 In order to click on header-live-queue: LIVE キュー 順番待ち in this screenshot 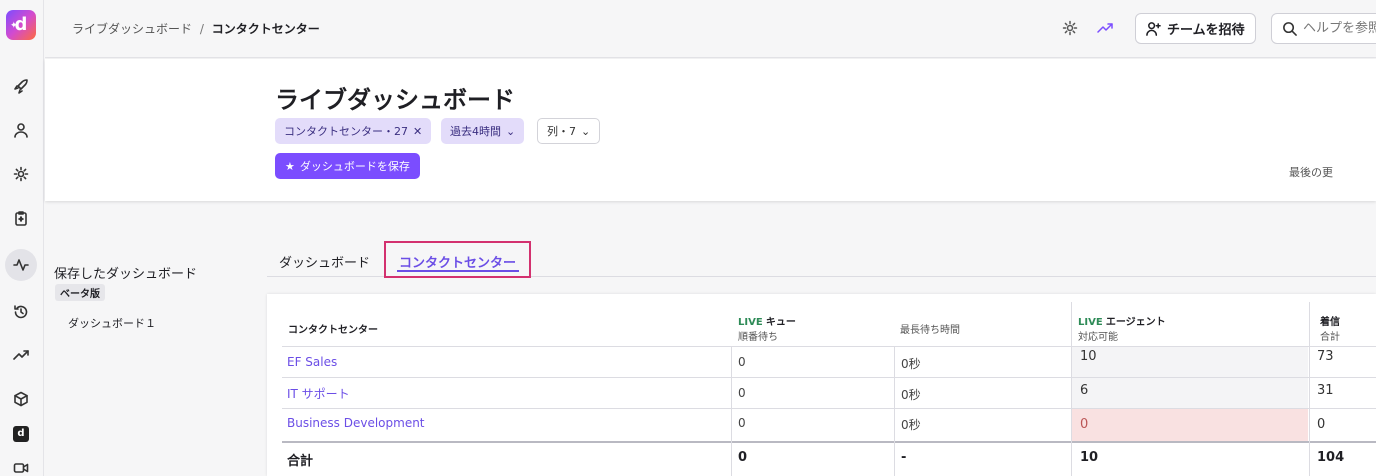, I will do `click(767, 328)`.